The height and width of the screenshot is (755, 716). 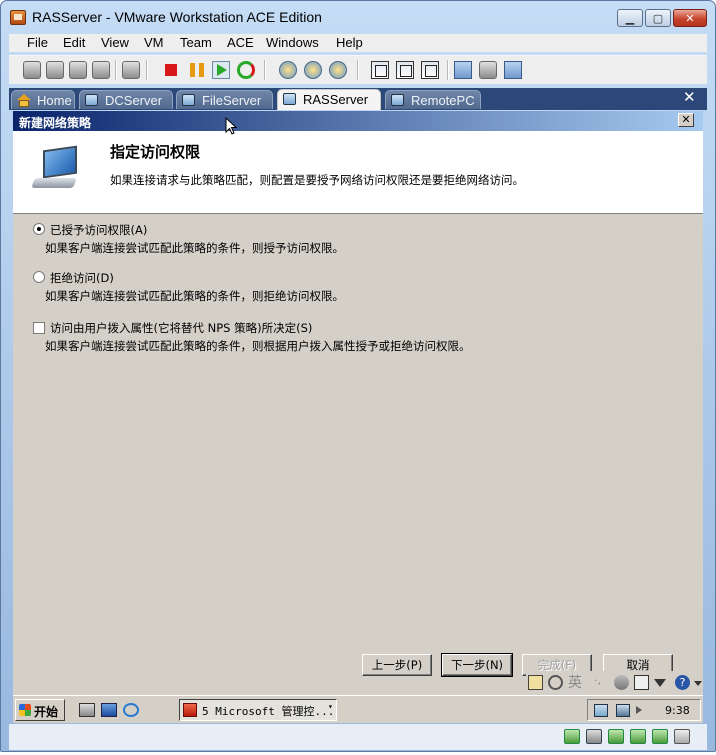 What do you see at coordinates (578, 681) in the screenshot?
I see `language-english-icon: 英` at bounding box center [578, 681].